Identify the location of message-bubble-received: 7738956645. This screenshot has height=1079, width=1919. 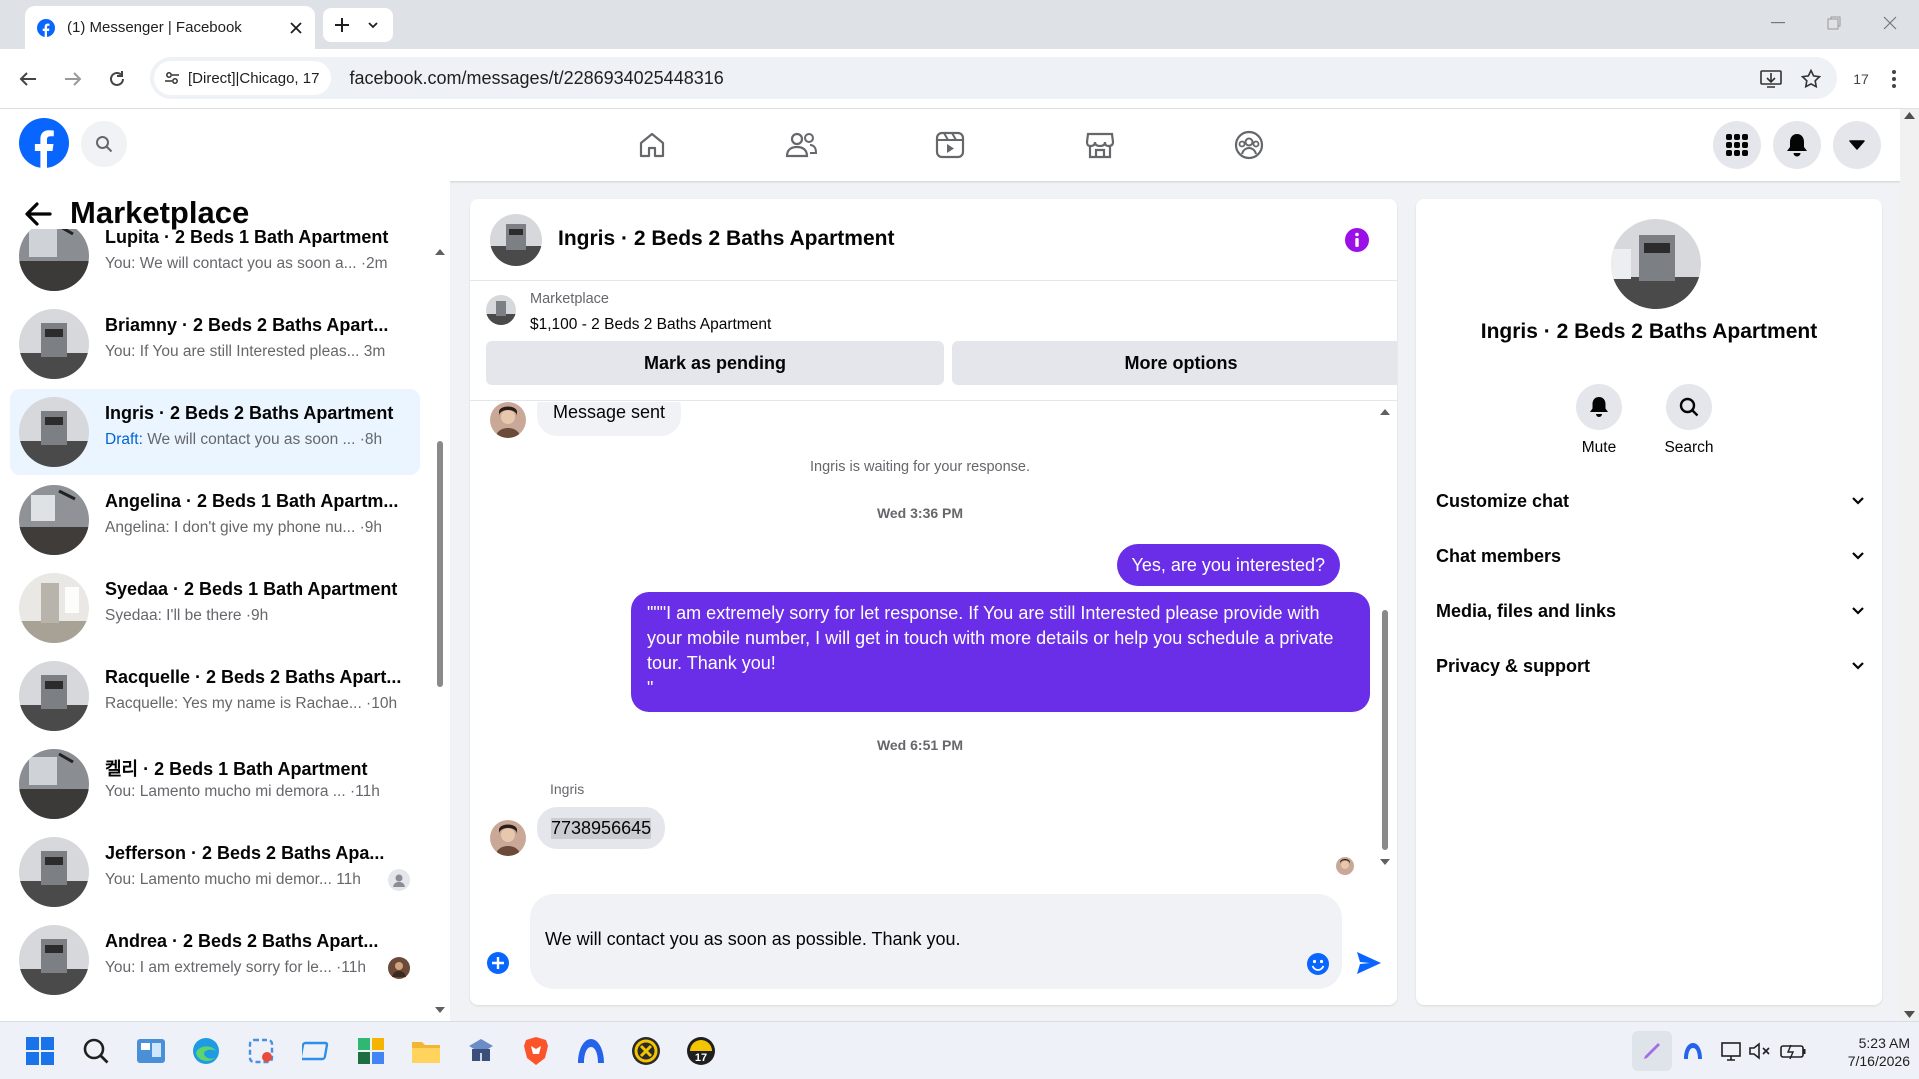
(601, 828).